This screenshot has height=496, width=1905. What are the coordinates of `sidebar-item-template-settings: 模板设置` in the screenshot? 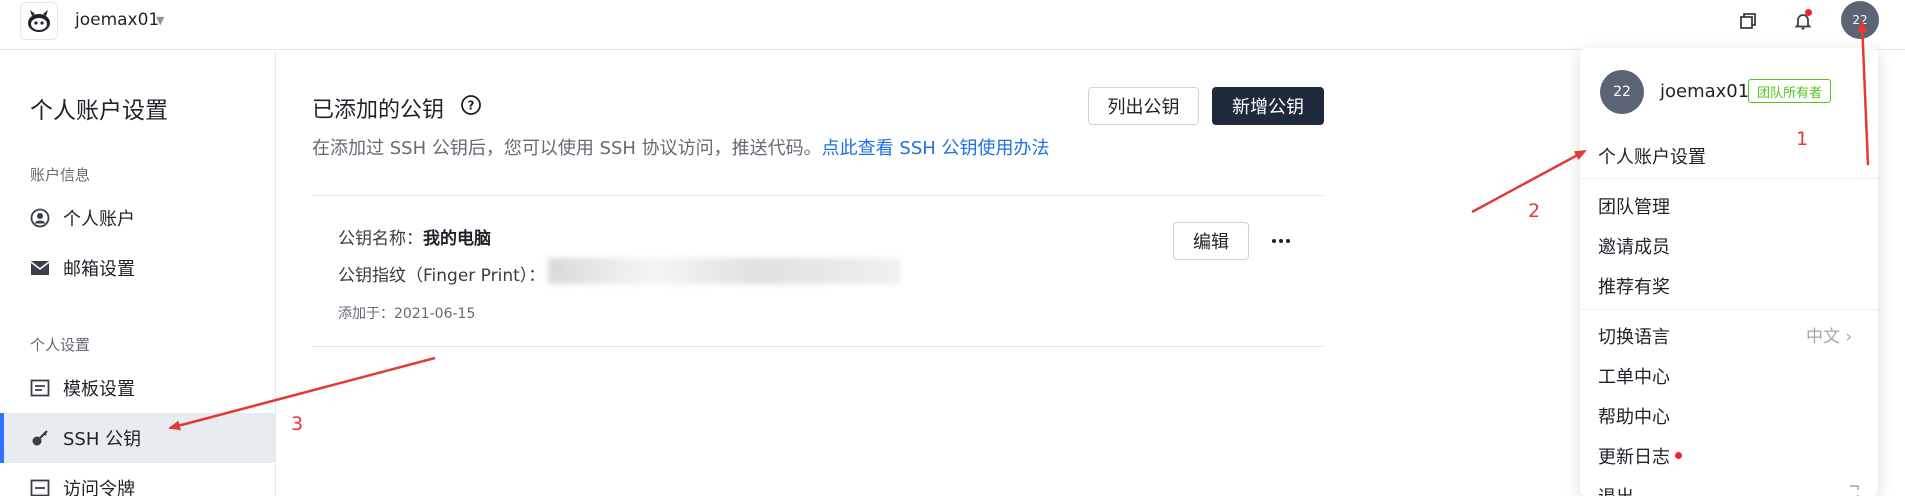 It's located at (137, 388).